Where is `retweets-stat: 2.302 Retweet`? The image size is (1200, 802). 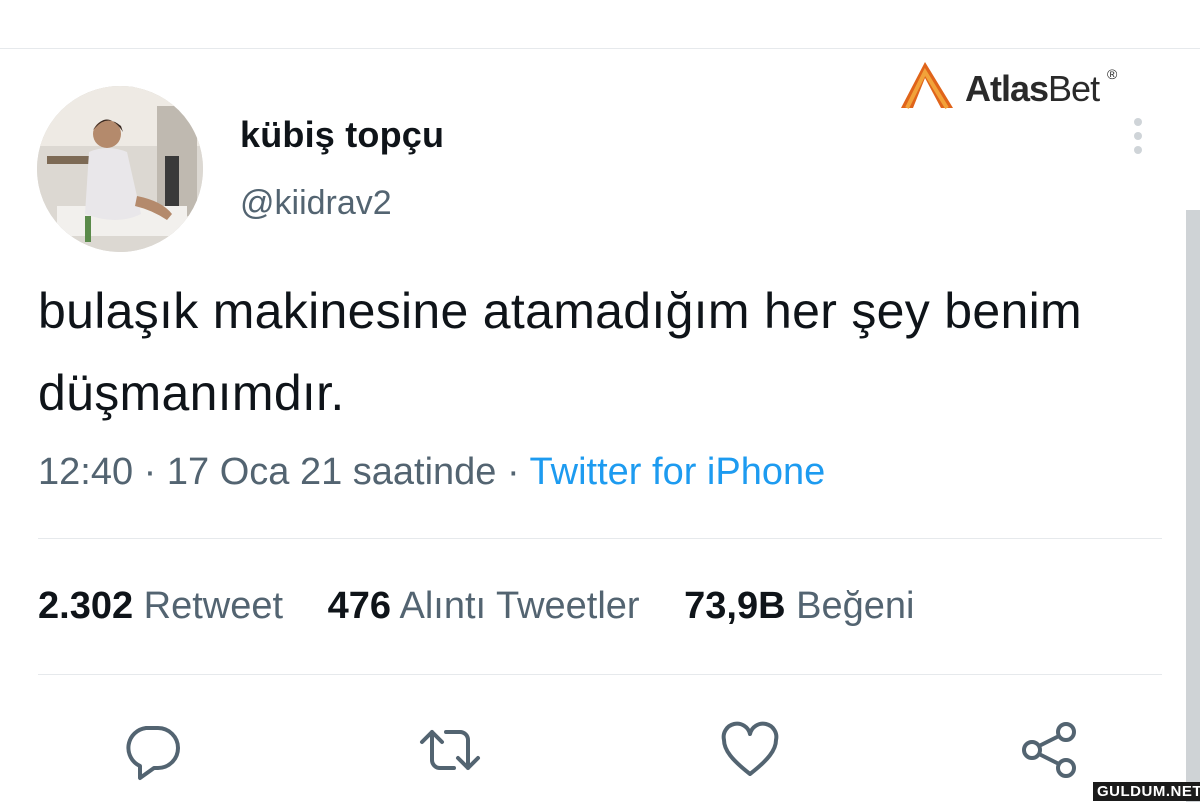 retweets-stat: 2.302 Retweet is located at coordinates (160, 606).